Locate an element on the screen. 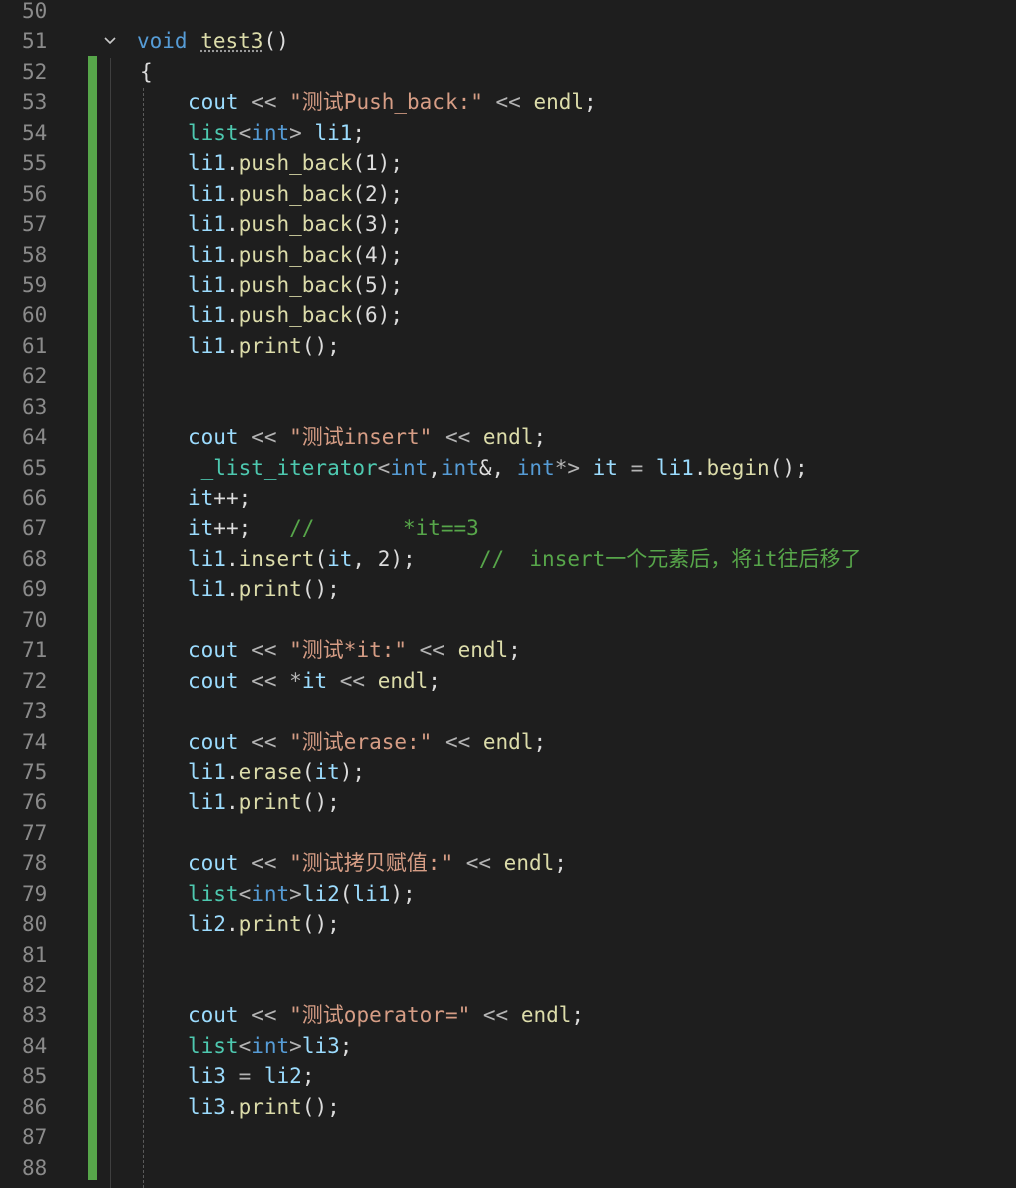  line-number: 72 is located at coordinates (35, 680).